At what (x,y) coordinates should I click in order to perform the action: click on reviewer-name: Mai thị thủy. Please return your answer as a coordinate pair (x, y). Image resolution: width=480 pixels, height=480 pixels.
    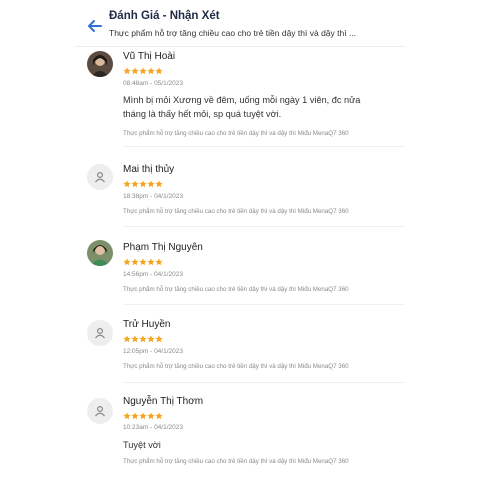
    Looking at the image, I should click on (149, 169).